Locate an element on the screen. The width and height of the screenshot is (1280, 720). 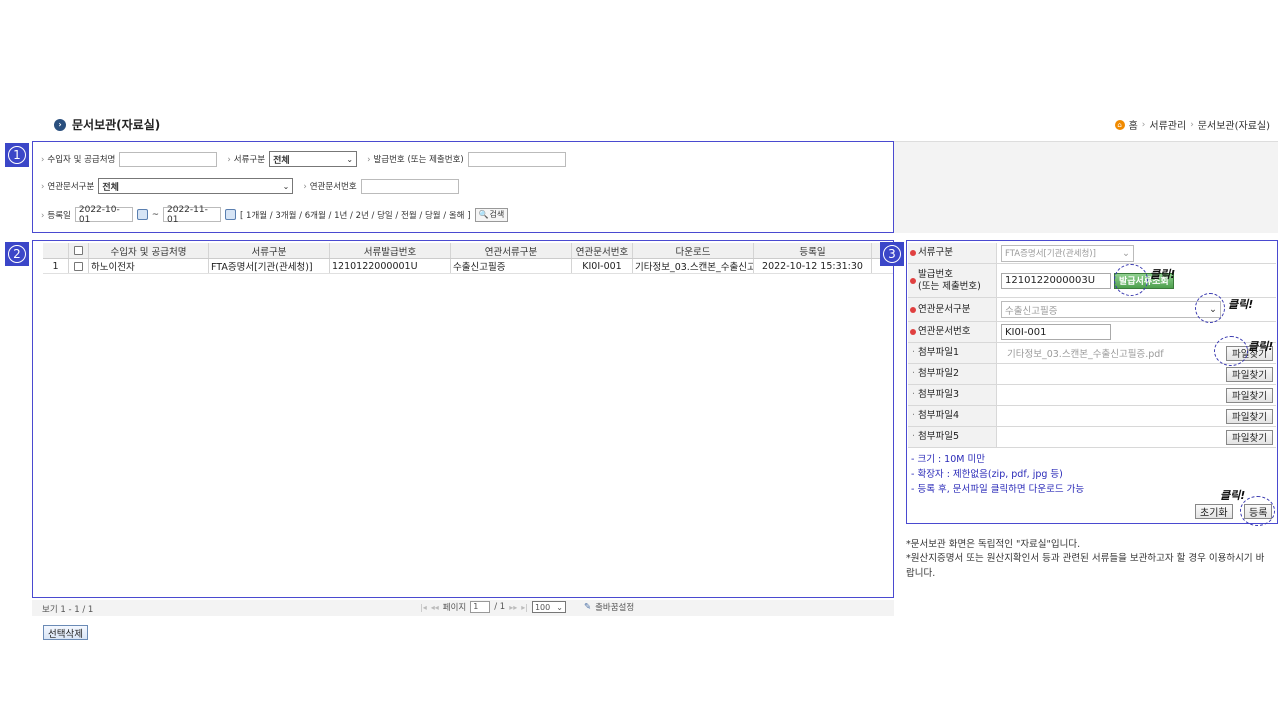
form-related-type-select: 수출신고필증 ⌄ is located at coordinates (1111, 309).